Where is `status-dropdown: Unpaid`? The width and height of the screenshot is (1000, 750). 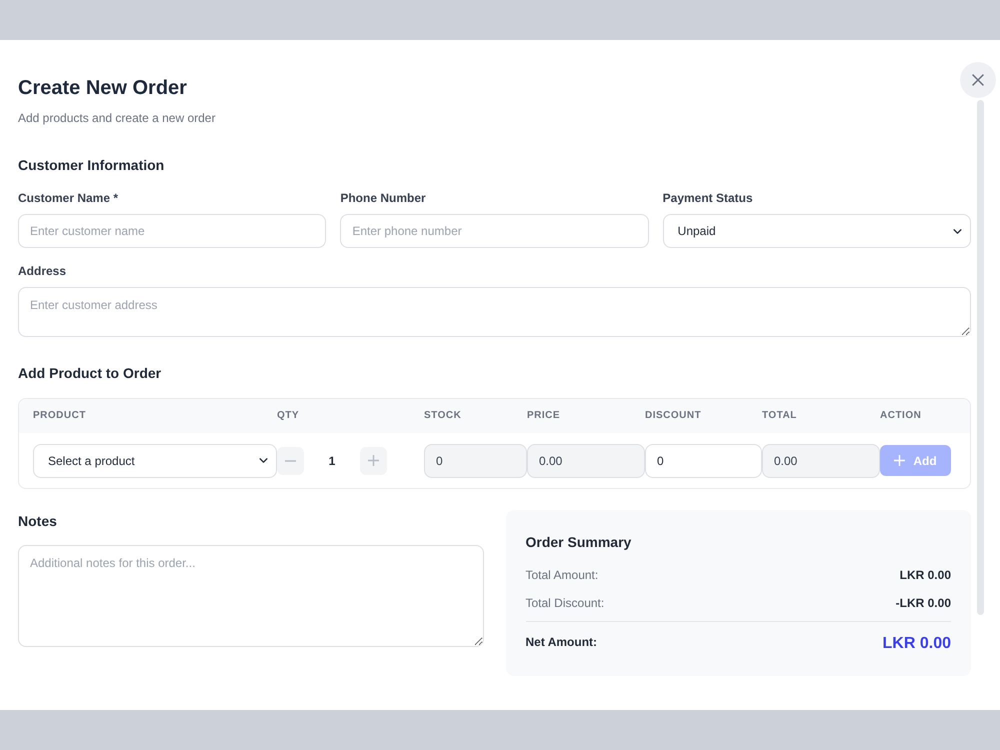 status-dropdown: Unpaid is located at coordinates (816, 231).